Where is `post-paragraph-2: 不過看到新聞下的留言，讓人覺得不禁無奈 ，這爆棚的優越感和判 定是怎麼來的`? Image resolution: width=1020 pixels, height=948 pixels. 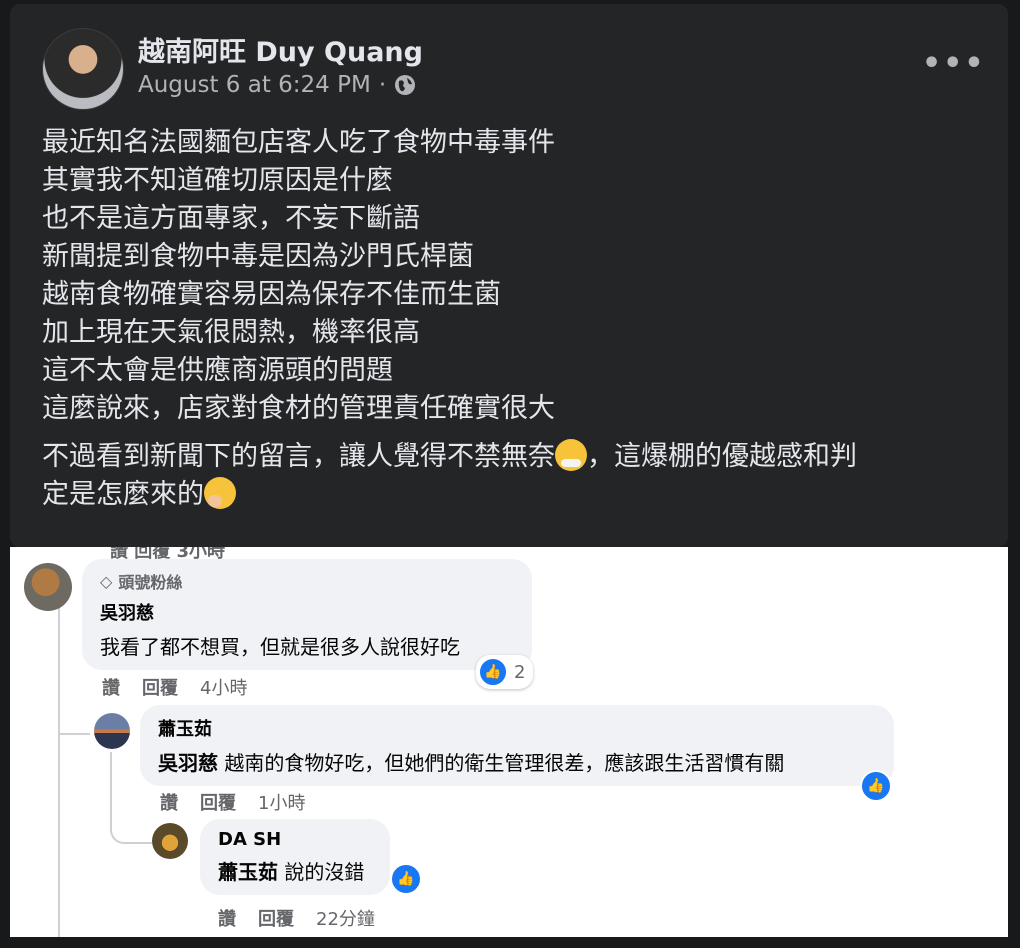 post-paragraph-2: 不過看到新聞下的留言，讓人覺得不禁無奈 ，這爆棚的優越感和判 定是怎麼來的 is located at coordinates (507, 476).